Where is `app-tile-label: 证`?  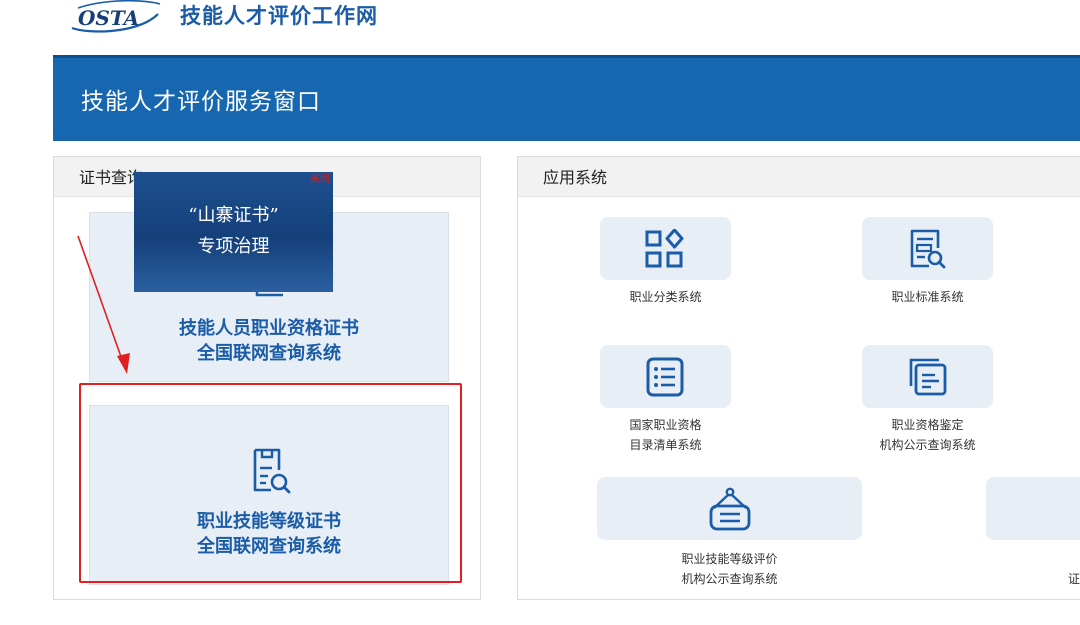 app-tile-label: 证 is located at coordinates (1074, 579).